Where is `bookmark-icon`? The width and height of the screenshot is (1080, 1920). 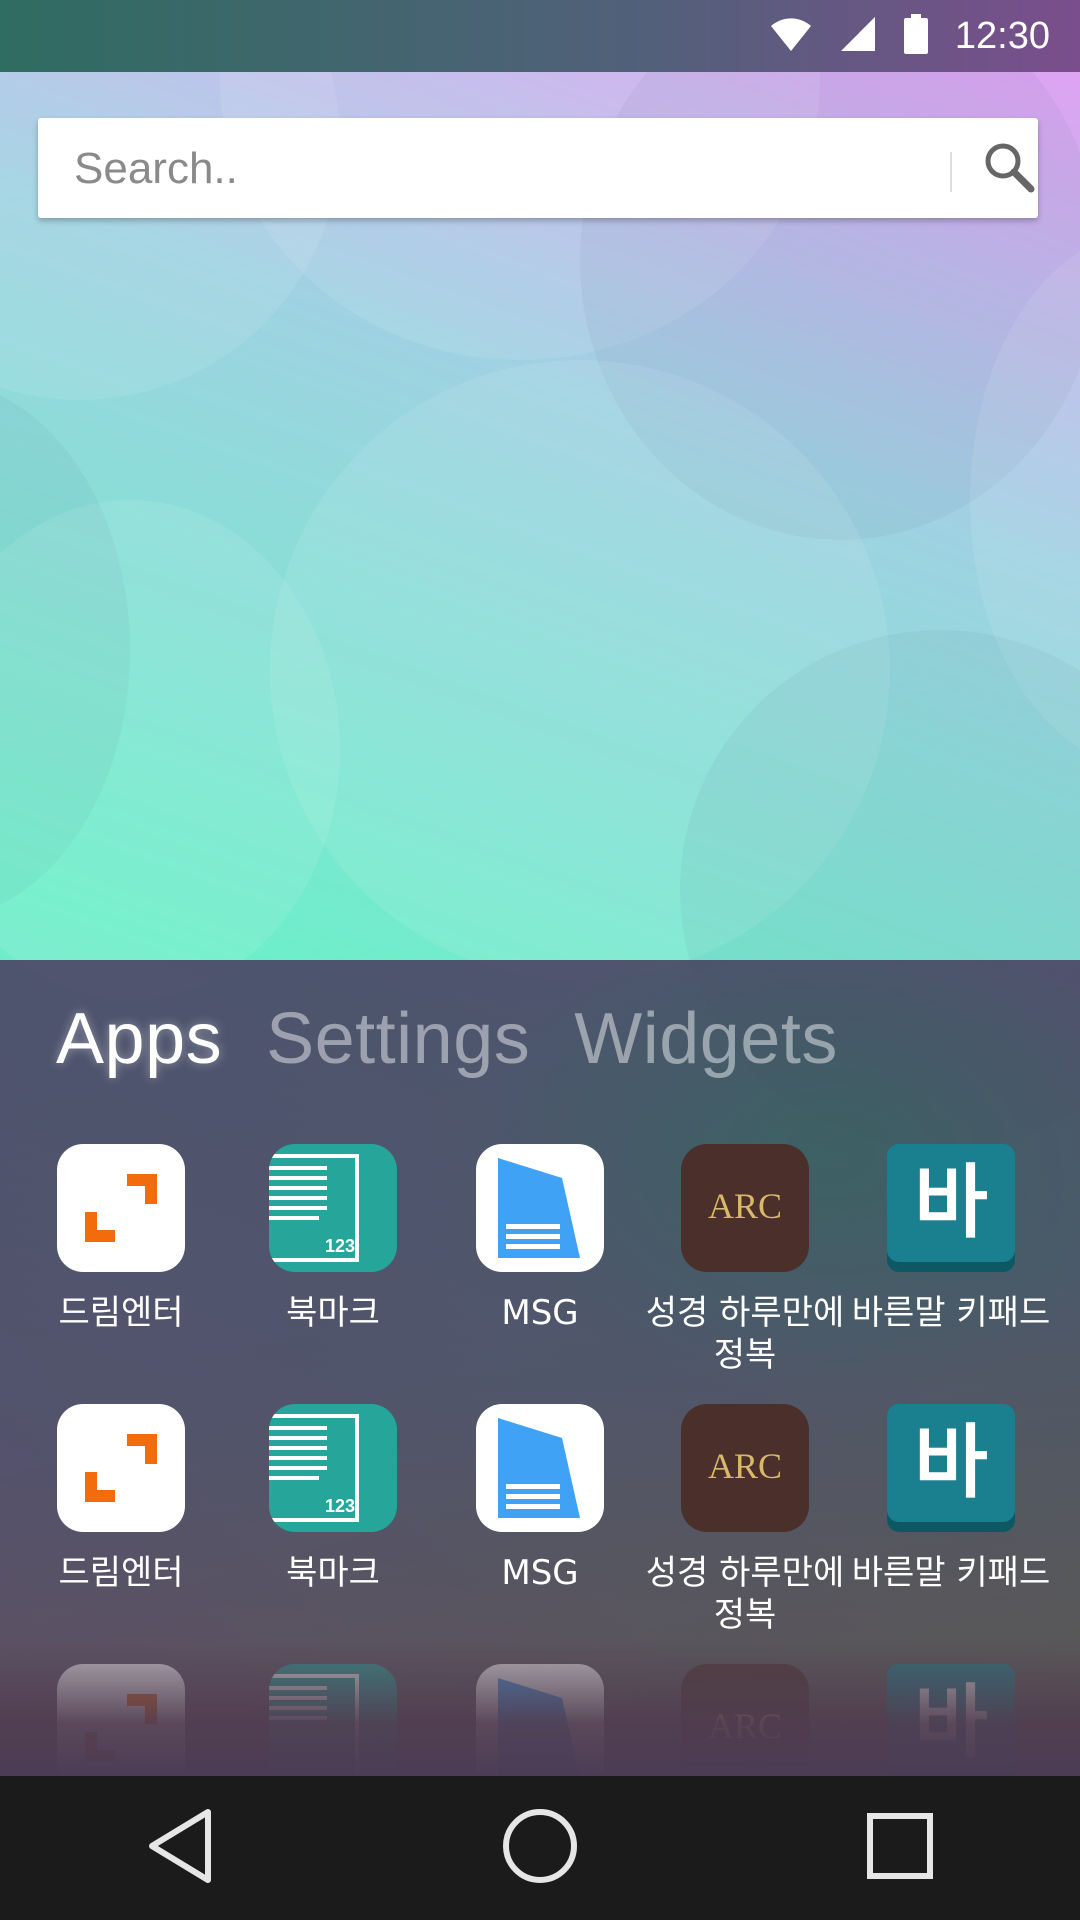
bookmark-icon is located at coordinates (333, 1720).